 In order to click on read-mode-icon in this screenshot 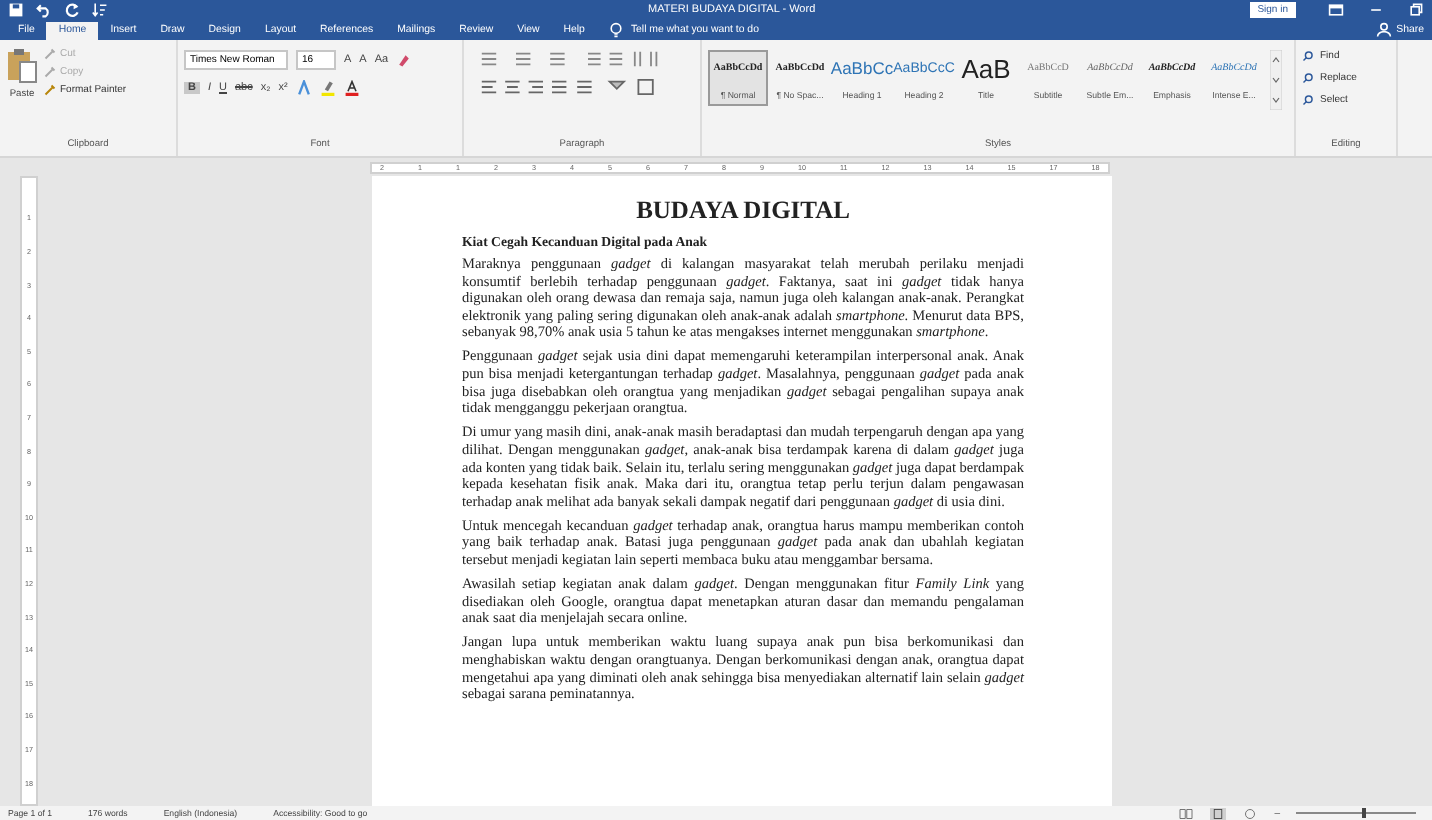, I will do `click(1186, 813)`.